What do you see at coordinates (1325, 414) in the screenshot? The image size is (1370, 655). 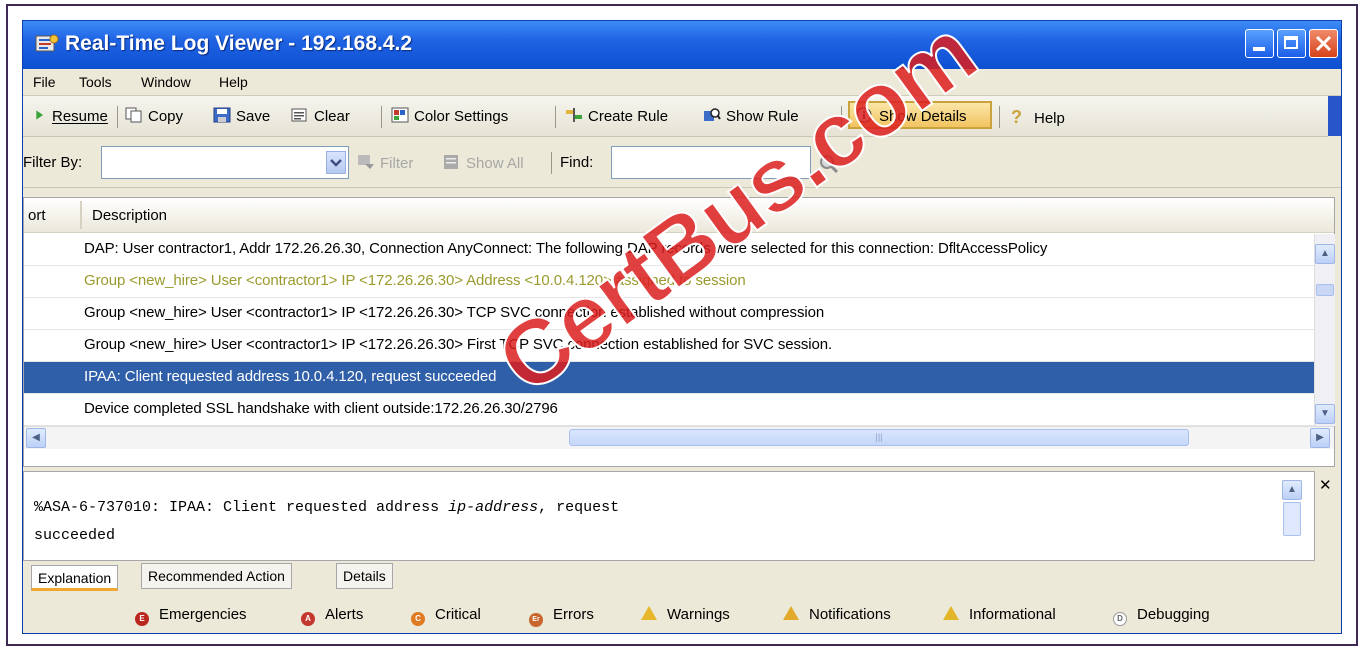 I see `scroll-down-button: ▼` at bounding box center [1325, 414].